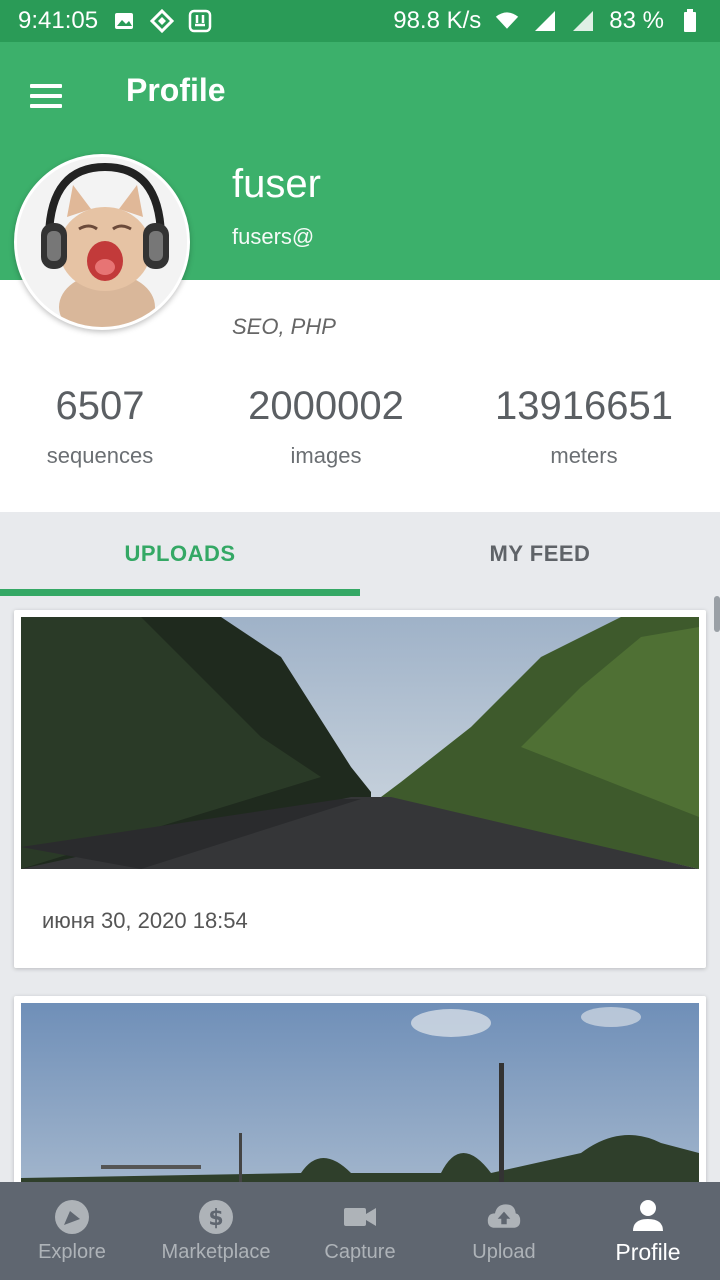  What do you see at coordinates (507, 21) in the screenshot?
I see `wifi-icon` at bounding box center [507, 21].